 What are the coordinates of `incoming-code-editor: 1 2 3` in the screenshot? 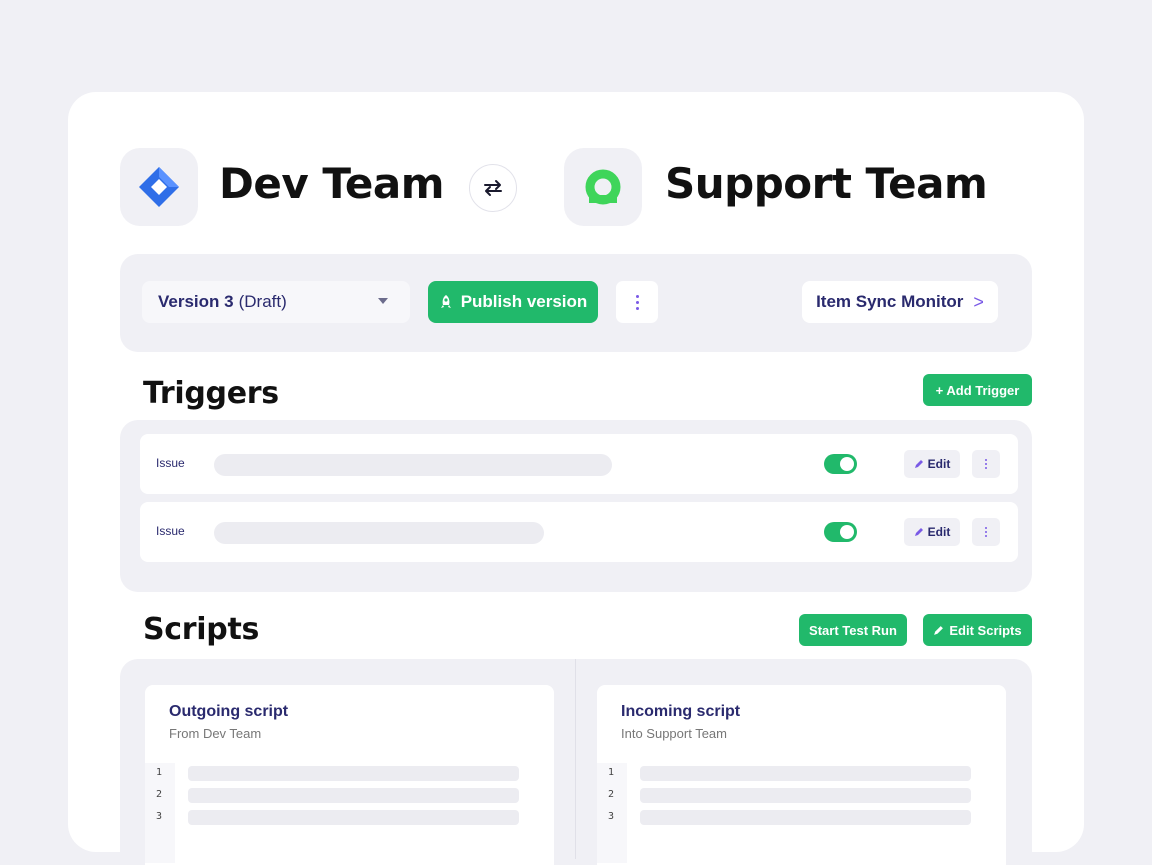 It's located at (784, 813).